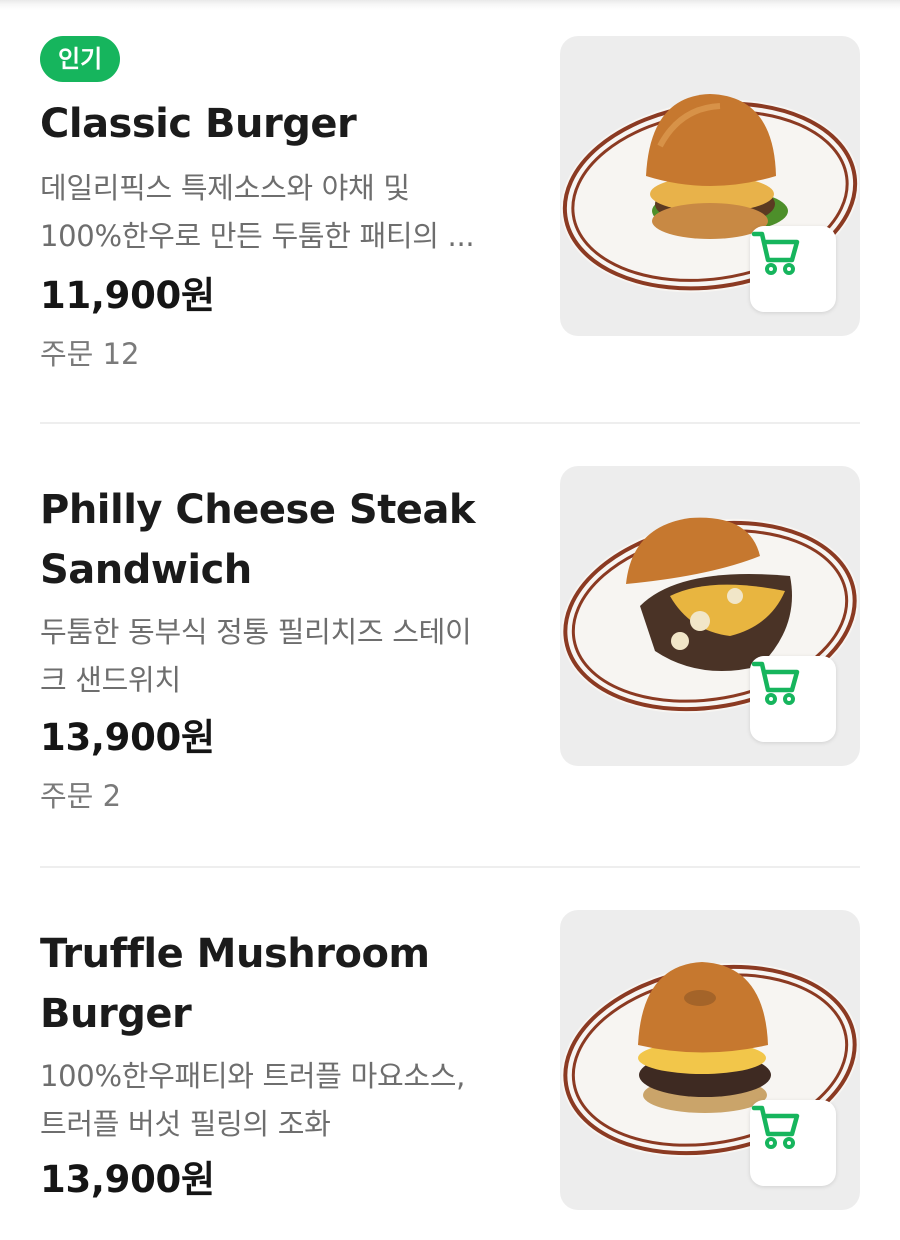 The image size is (900, 1240). I want to click on menu-item-name: Truffle Mushroom Burger, so click(280, 984).